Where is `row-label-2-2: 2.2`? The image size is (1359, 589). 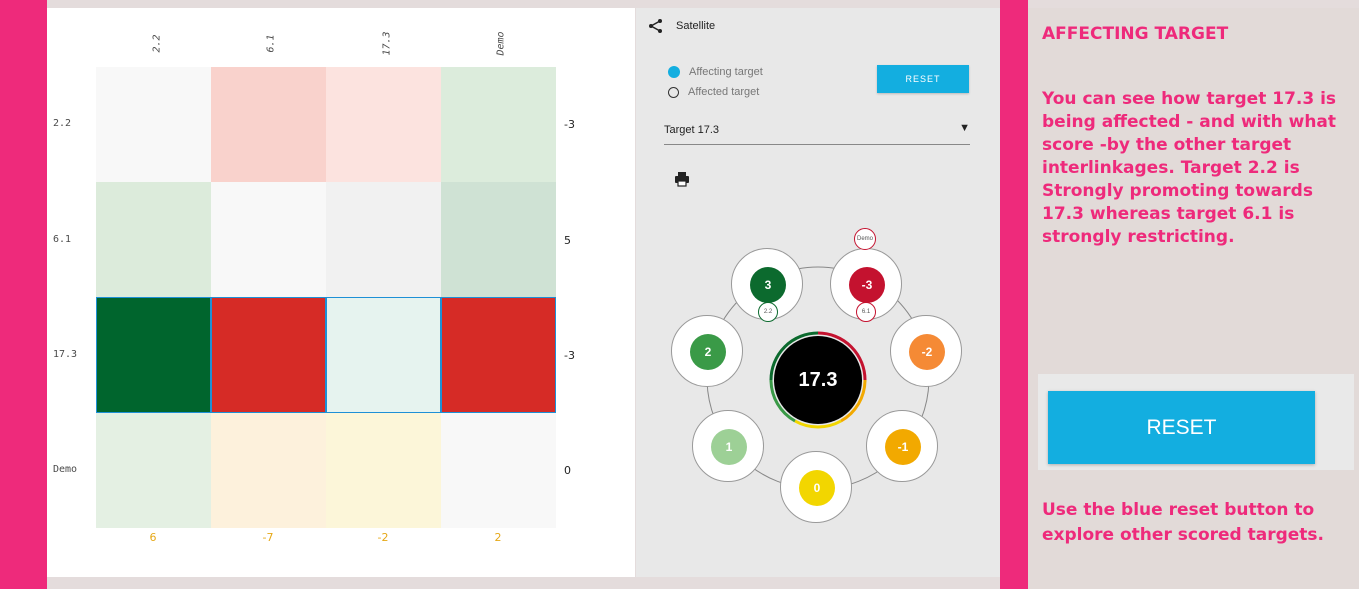
row-label-2-2: 2.2 is located at coordinates (62, 123).